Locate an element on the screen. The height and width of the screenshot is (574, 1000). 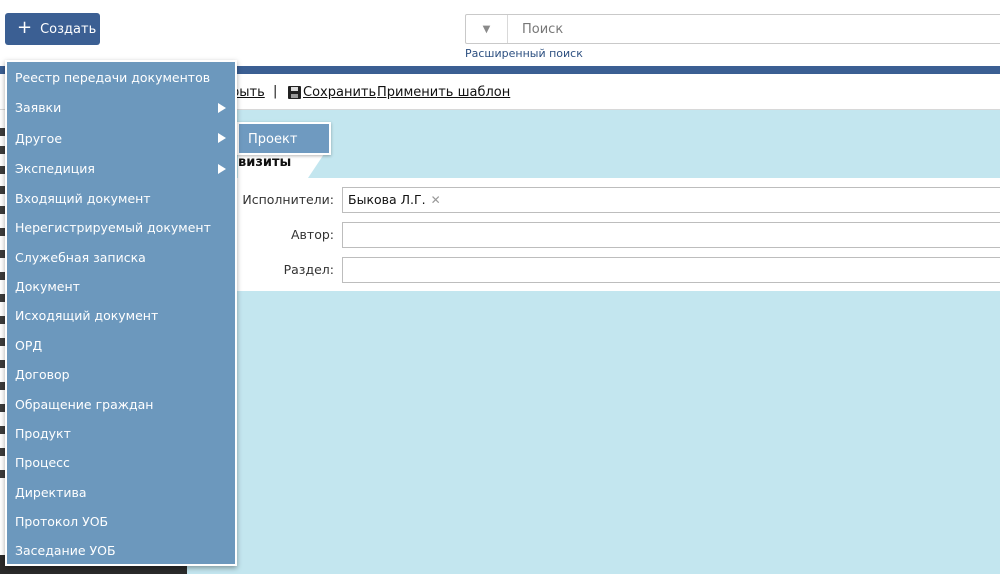
menu-item-memo: Служебная записка is located at coordinates (80, 257).